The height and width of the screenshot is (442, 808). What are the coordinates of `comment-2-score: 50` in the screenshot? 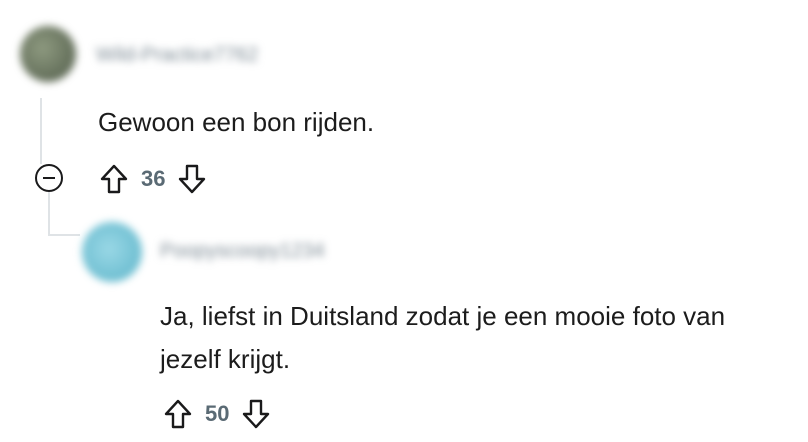 It's located at (217, 413).